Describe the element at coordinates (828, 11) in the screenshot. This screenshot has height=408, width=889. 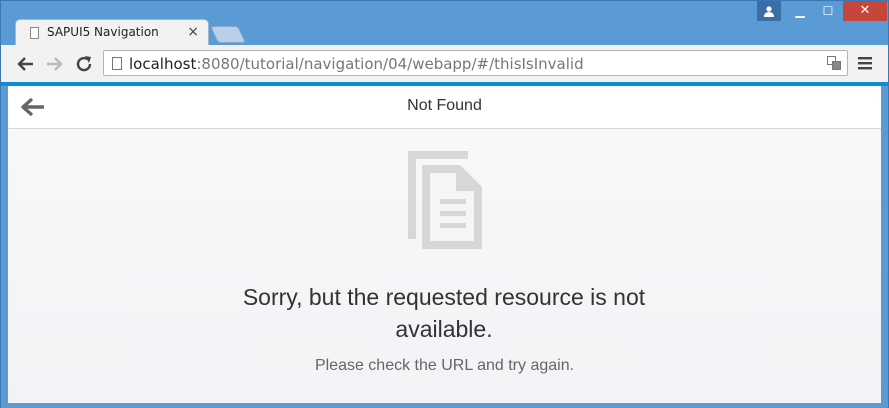
I see `maximize-button: ☐` at that location.